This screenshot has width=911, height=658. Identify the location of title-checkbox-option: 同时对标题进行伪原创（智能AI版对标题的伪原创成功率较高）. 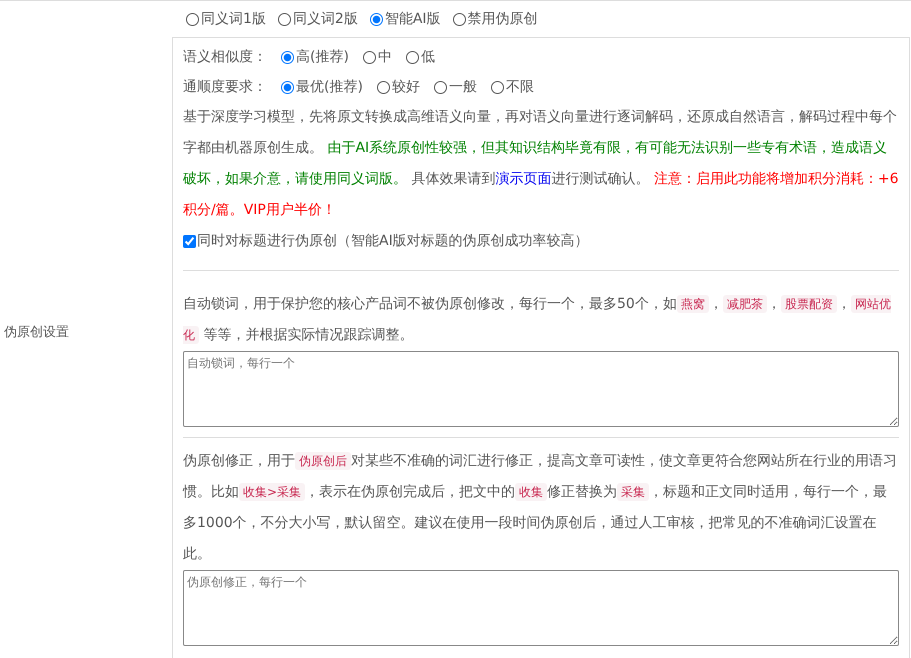
(386, 241).